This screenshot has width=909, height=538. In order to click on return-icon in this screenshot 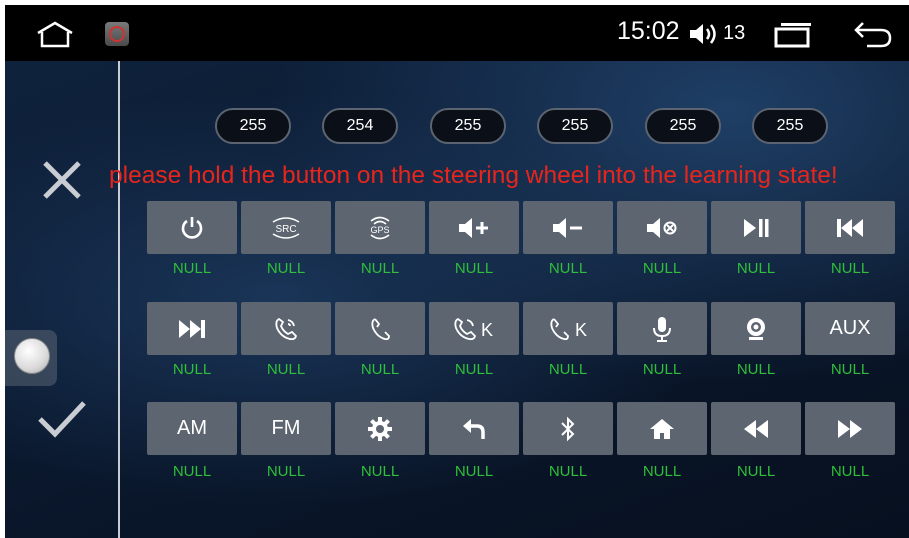, I will do `click(474, 428)`.